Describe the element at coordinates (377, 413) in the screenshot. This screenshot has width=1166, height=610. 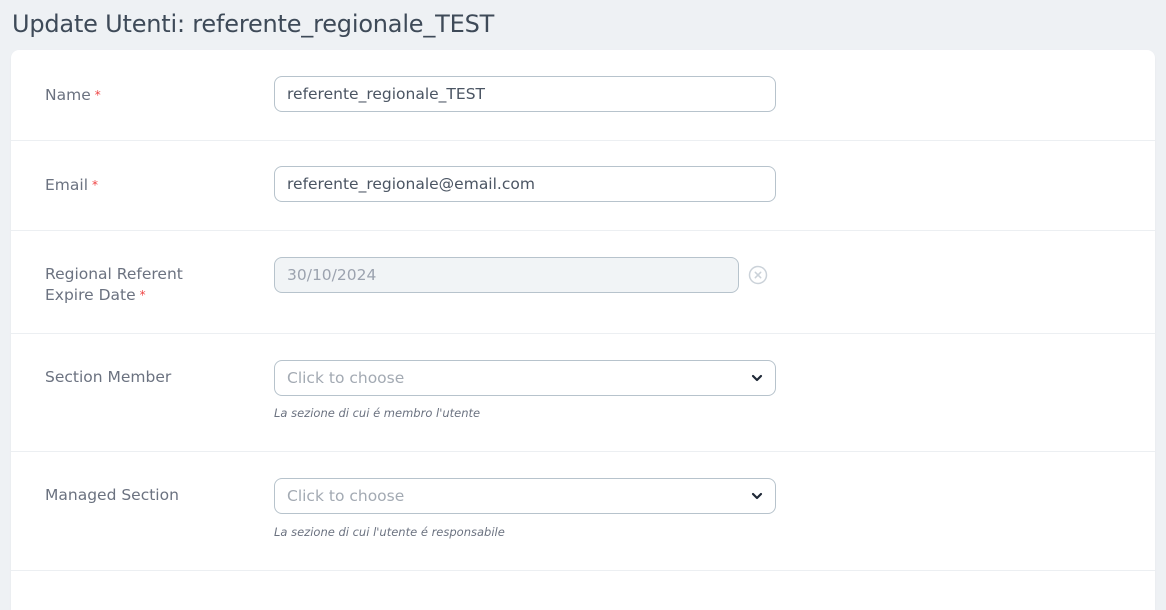
I see `section-member-help: La sezione di cui é membro l'utente` at that location.